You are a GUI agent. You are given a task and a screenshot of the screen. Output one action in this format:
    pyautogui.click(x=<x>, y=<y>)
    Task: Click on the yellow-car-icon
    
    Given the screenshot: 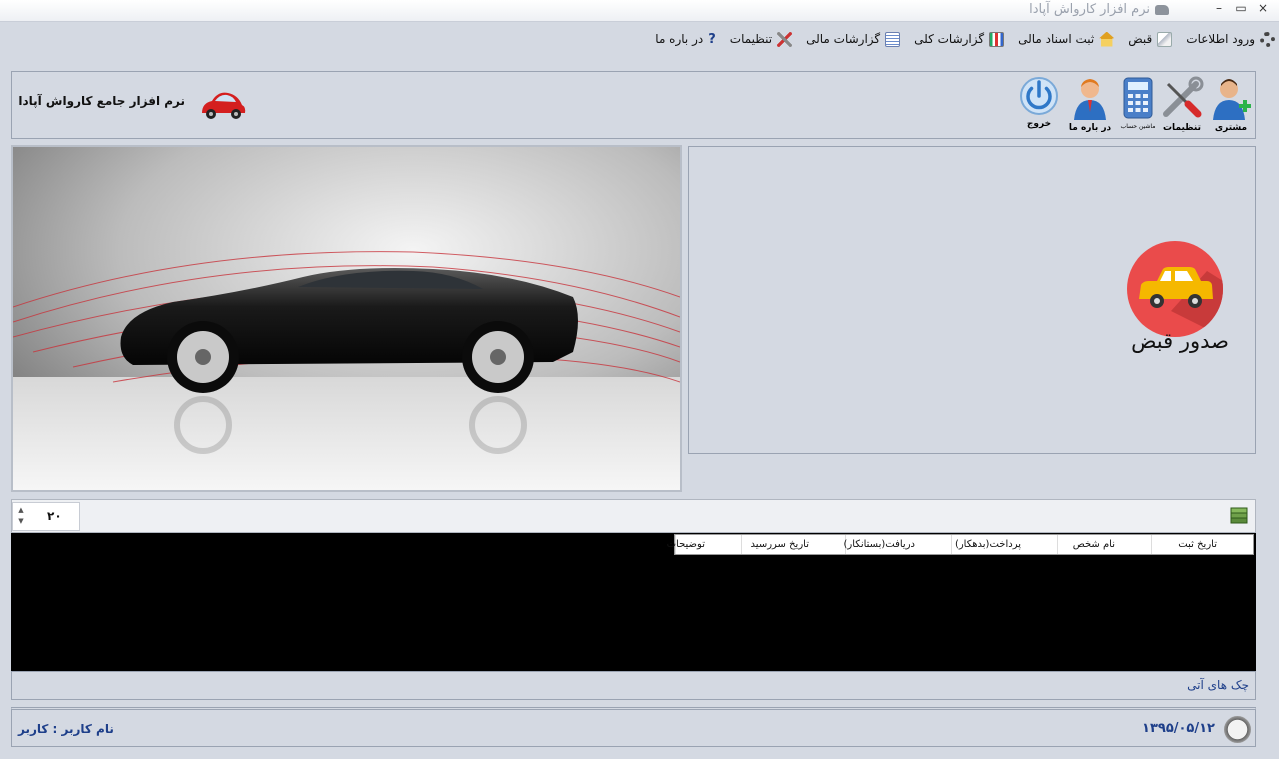 What is the action you would take?
    pyautogui.click(x=1181, y=302)
    